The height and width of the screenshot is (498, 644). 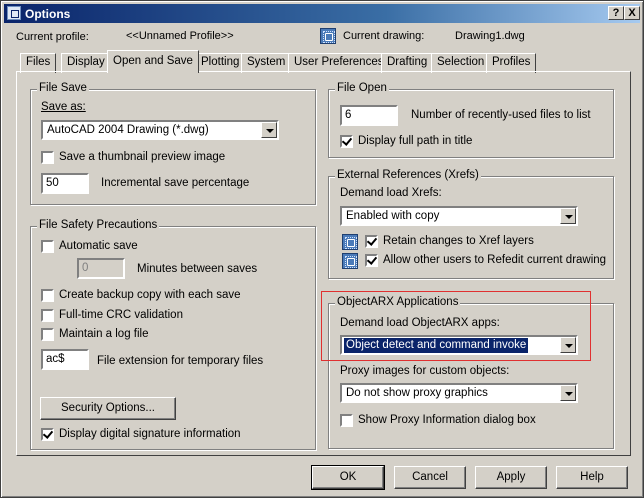 What do you see at coordinates (86, 63) in the screenshot?
I see `tab-display: Display` at bounding box center [86, 63].